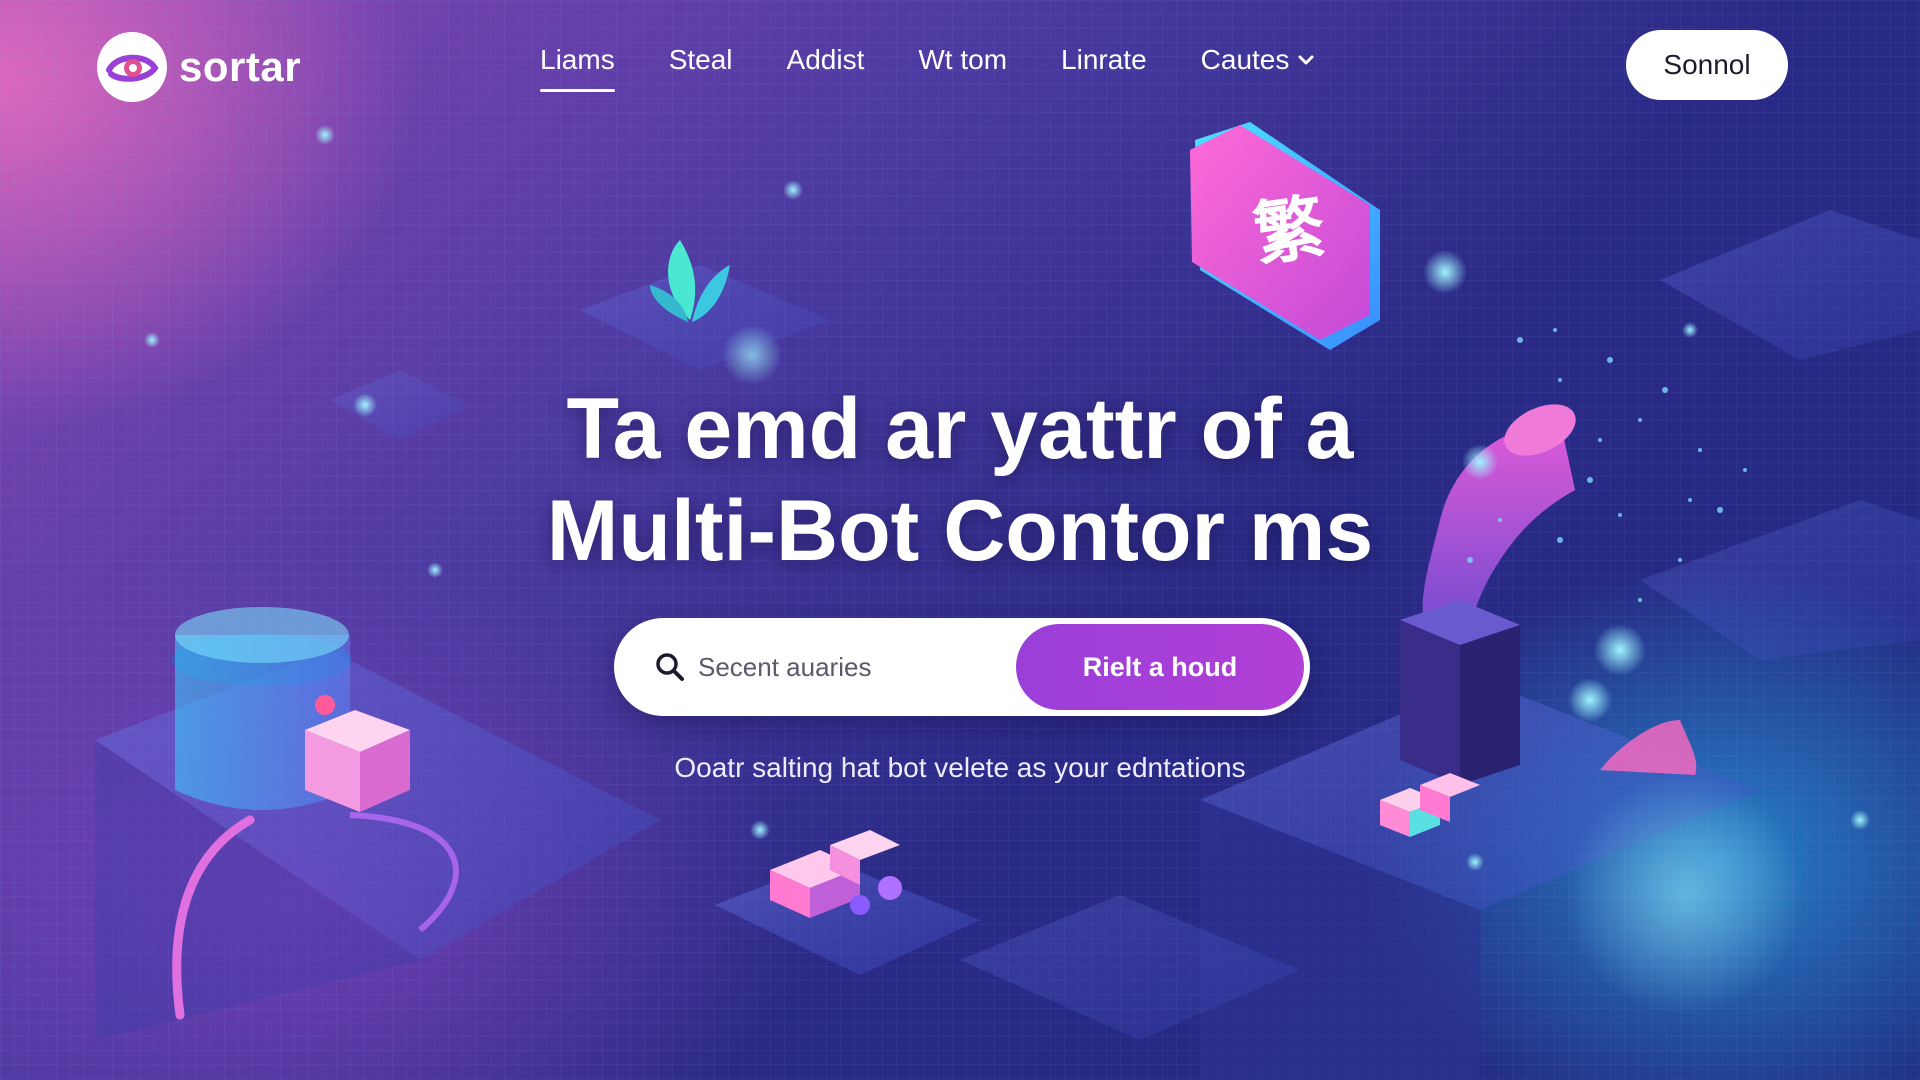  I want to click on nav-item-cautes-dropdown: Cautes, so click(1258, 60).